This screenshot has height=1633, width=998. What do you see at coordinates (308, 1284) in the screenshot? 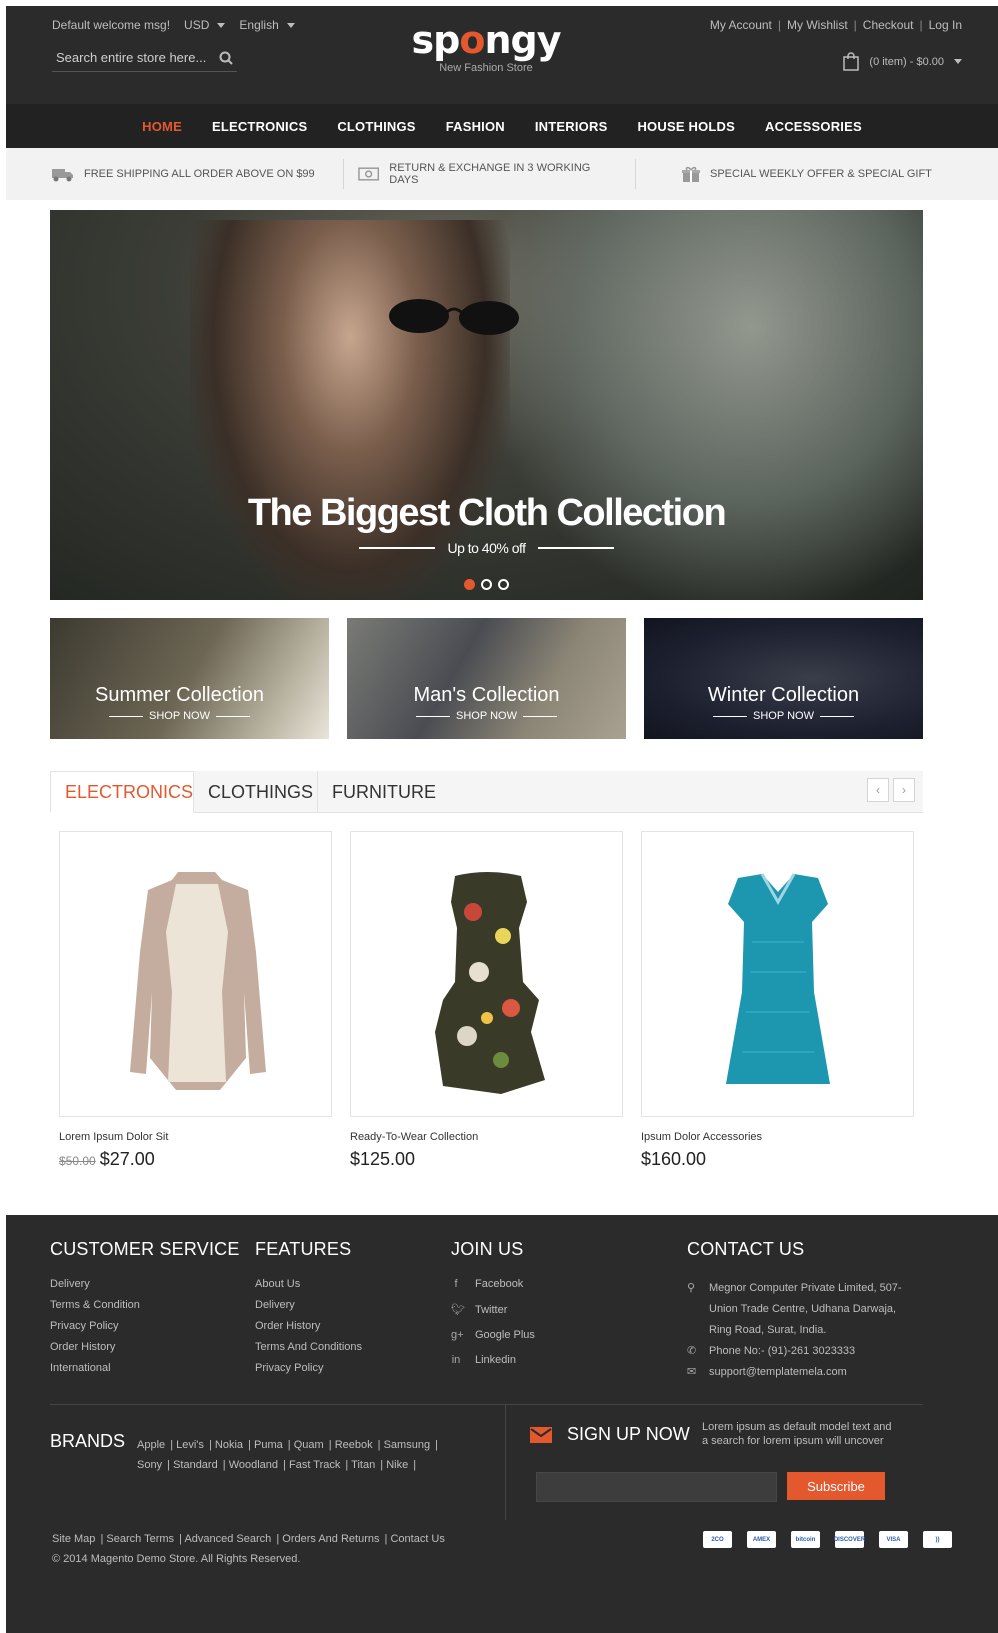
I see `footer-link: About Us` at bounding box center [308, 1284].